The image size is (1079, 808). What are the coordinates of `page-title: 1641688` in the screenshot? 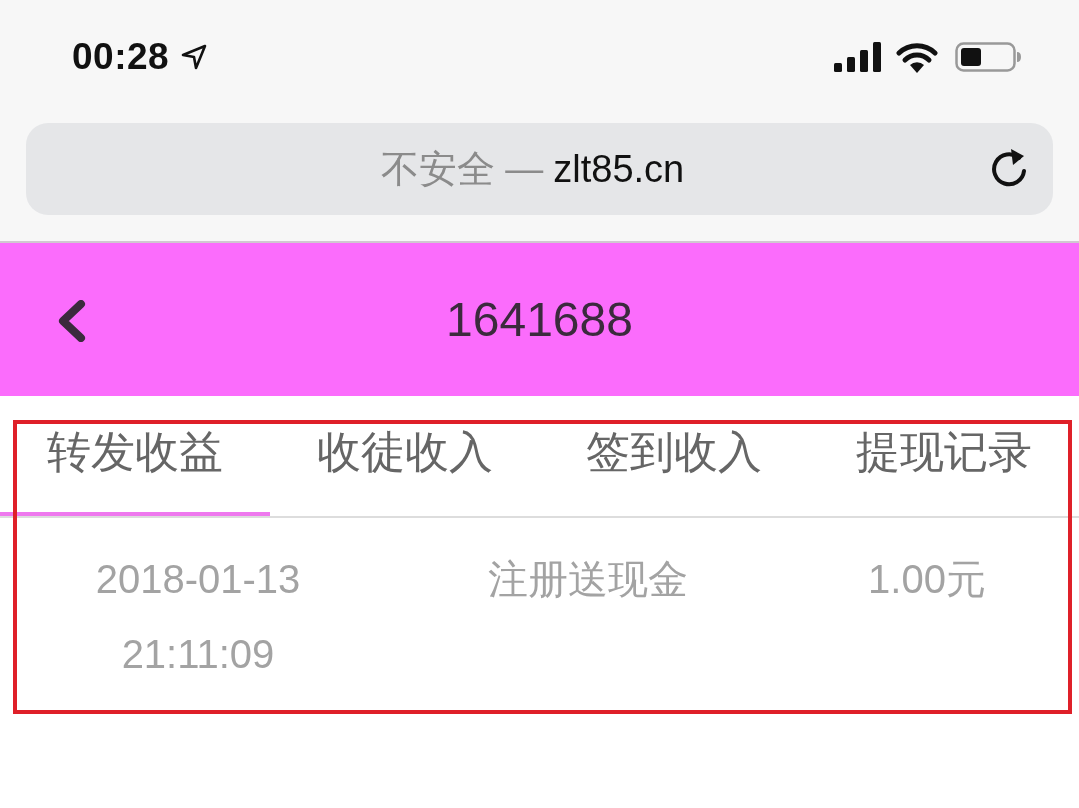 It's located at (539, 319).